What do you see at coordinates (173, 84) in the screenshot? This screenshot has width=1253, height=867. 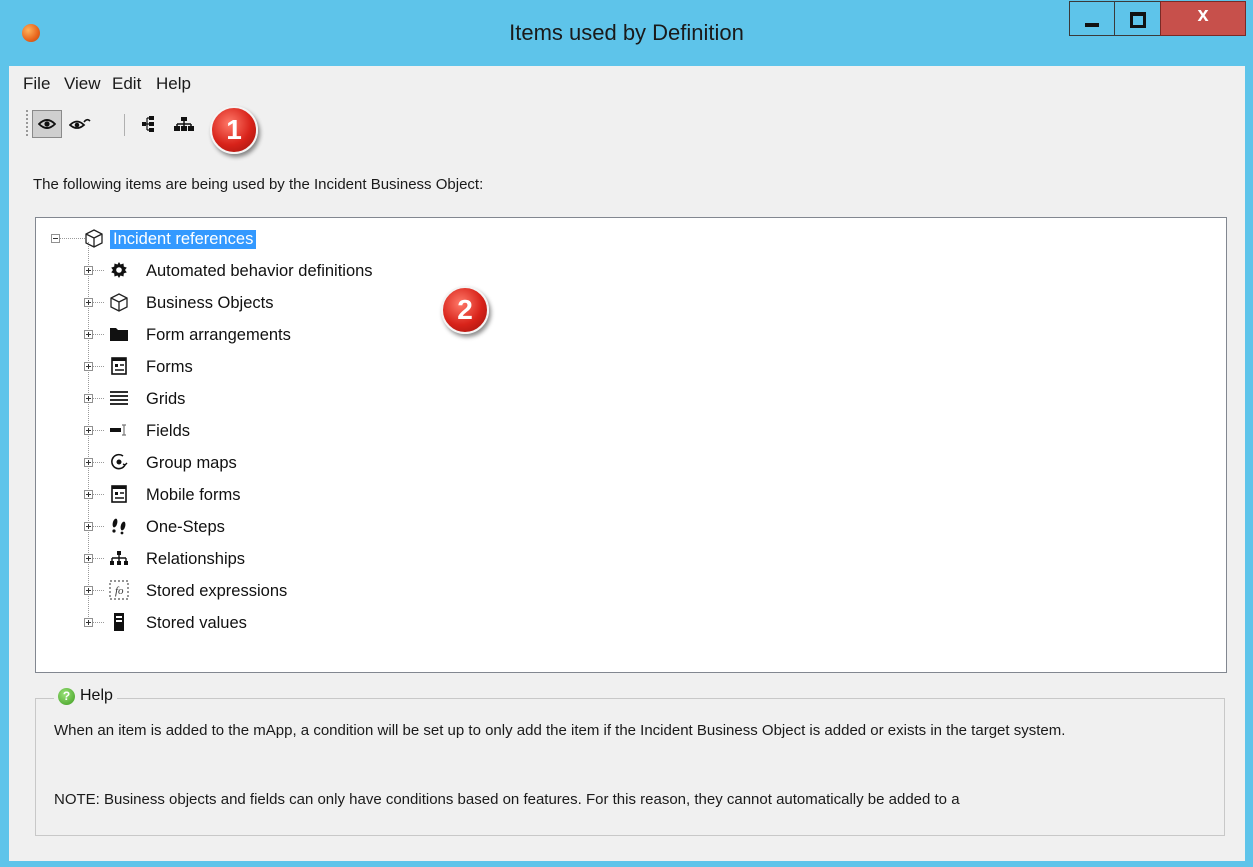 I see `menu-help: Help` at bounding box center [173, 84].